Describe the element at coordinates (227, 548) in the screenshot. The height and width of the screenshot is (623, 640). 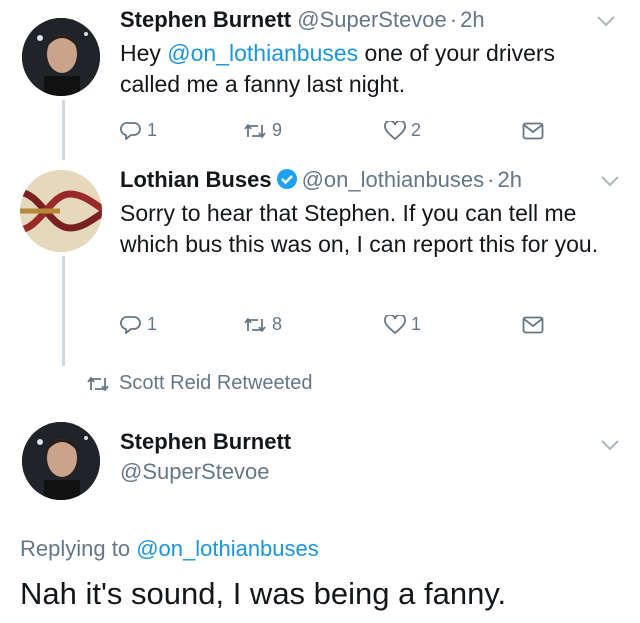
I see `replying-to-mention: @on_lothianbuses` at that location.